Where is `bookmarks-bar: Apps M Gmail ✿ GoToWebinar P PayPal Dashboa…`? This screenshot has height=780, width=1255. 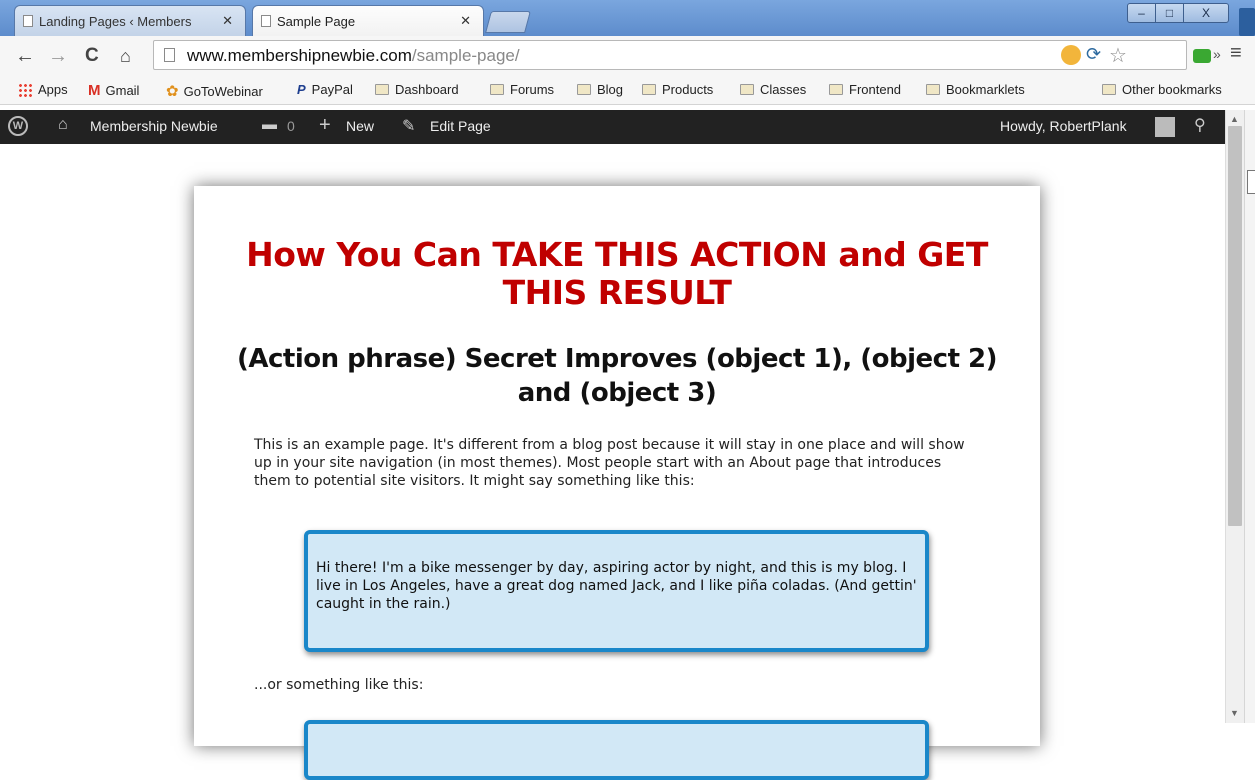 bookmarks-bar: Apps M Gmail ✿ GoToWebinar P PayPal Dashboa… is located at coordinates (627, 90).